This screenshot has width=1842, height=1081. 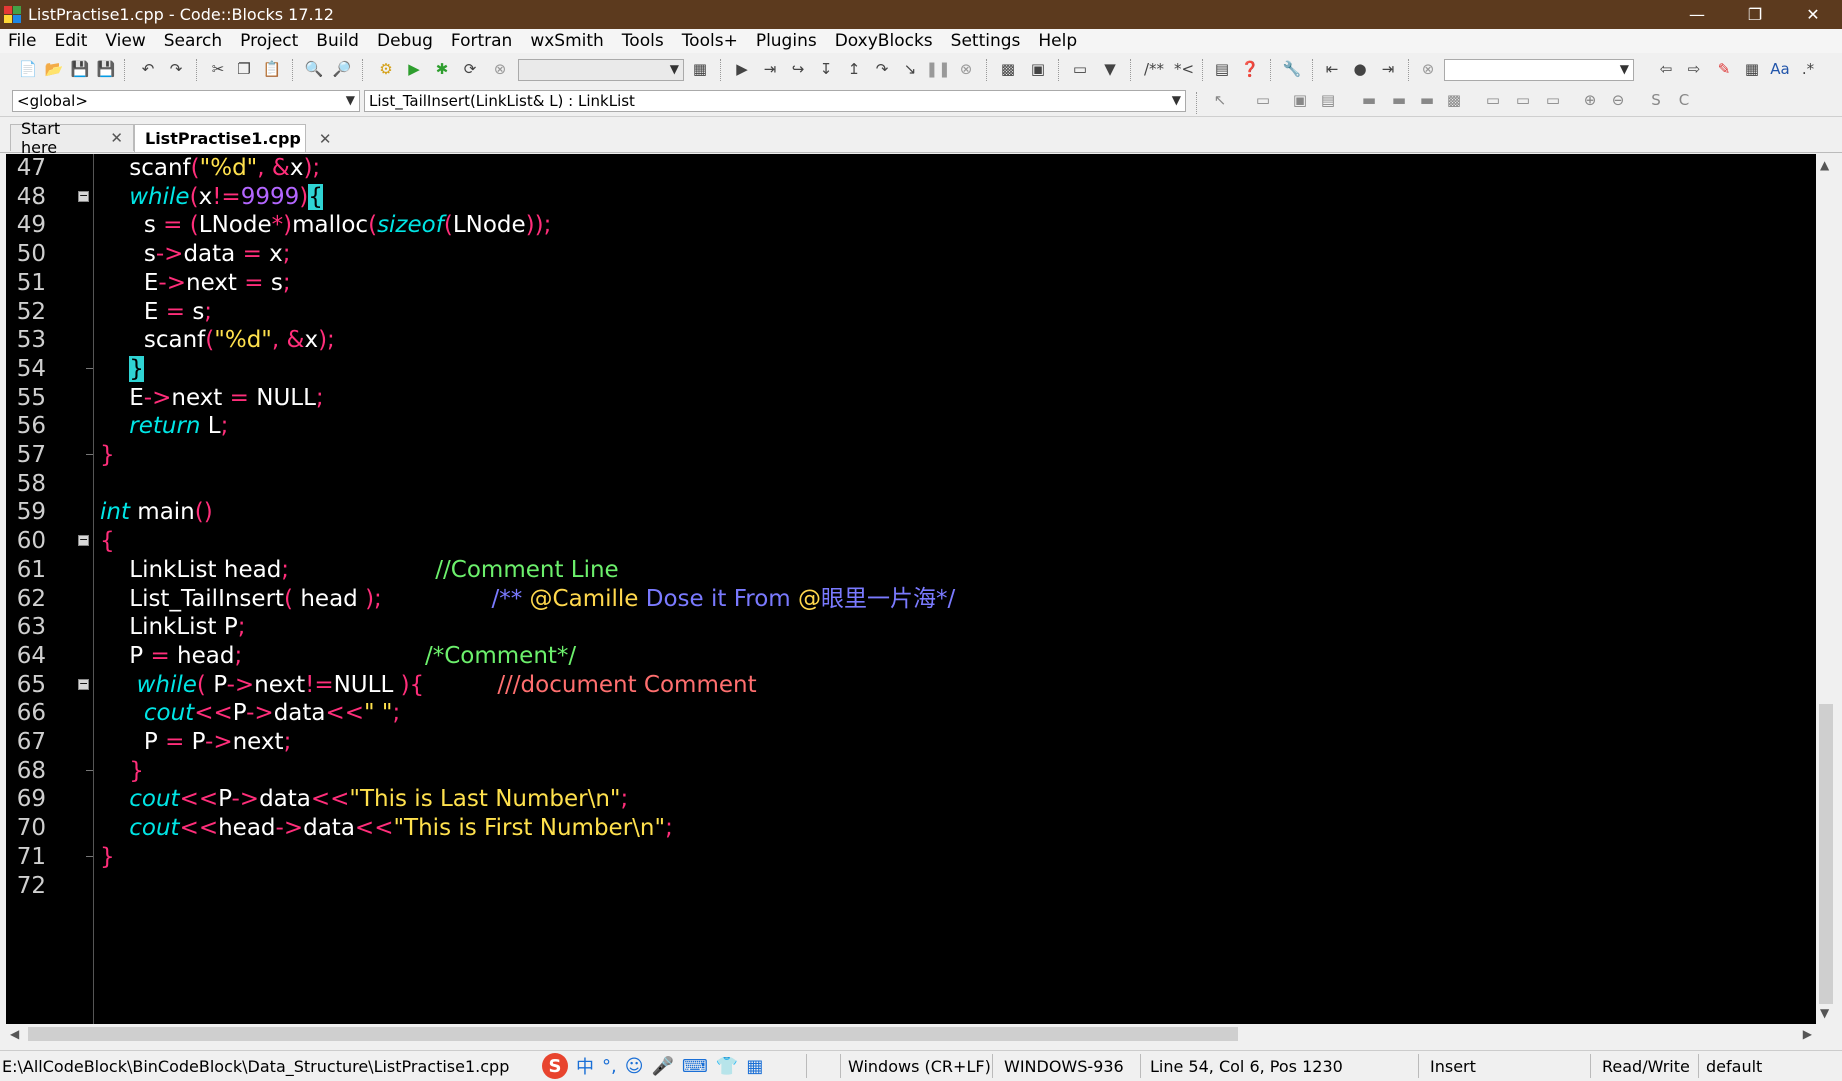 What do you see at coordinates (1808, 69) in the screenshot?
I see `regex-icon: .*` at bounding box center [1808, 69].